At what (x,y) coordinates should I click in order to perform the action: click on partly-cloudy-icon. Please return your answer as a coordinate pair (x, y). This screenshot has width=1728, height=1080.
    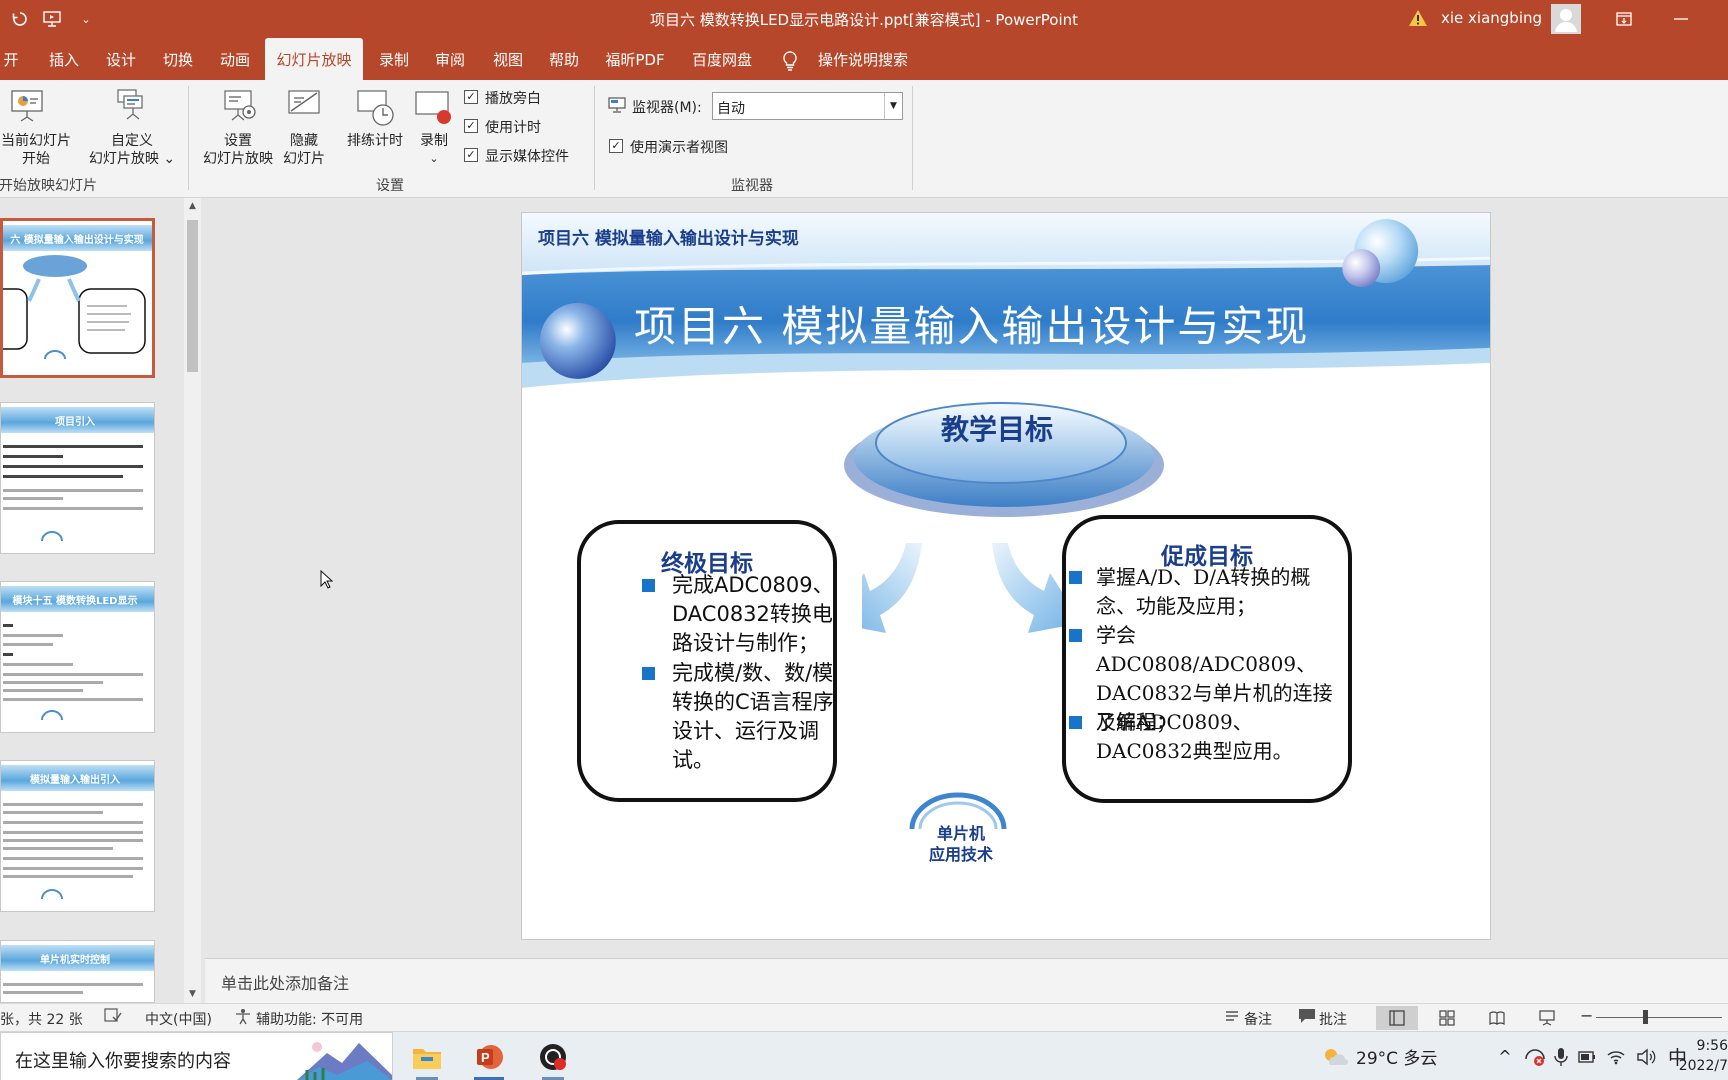
    Looking at the image, I should click on (1336, 1056).